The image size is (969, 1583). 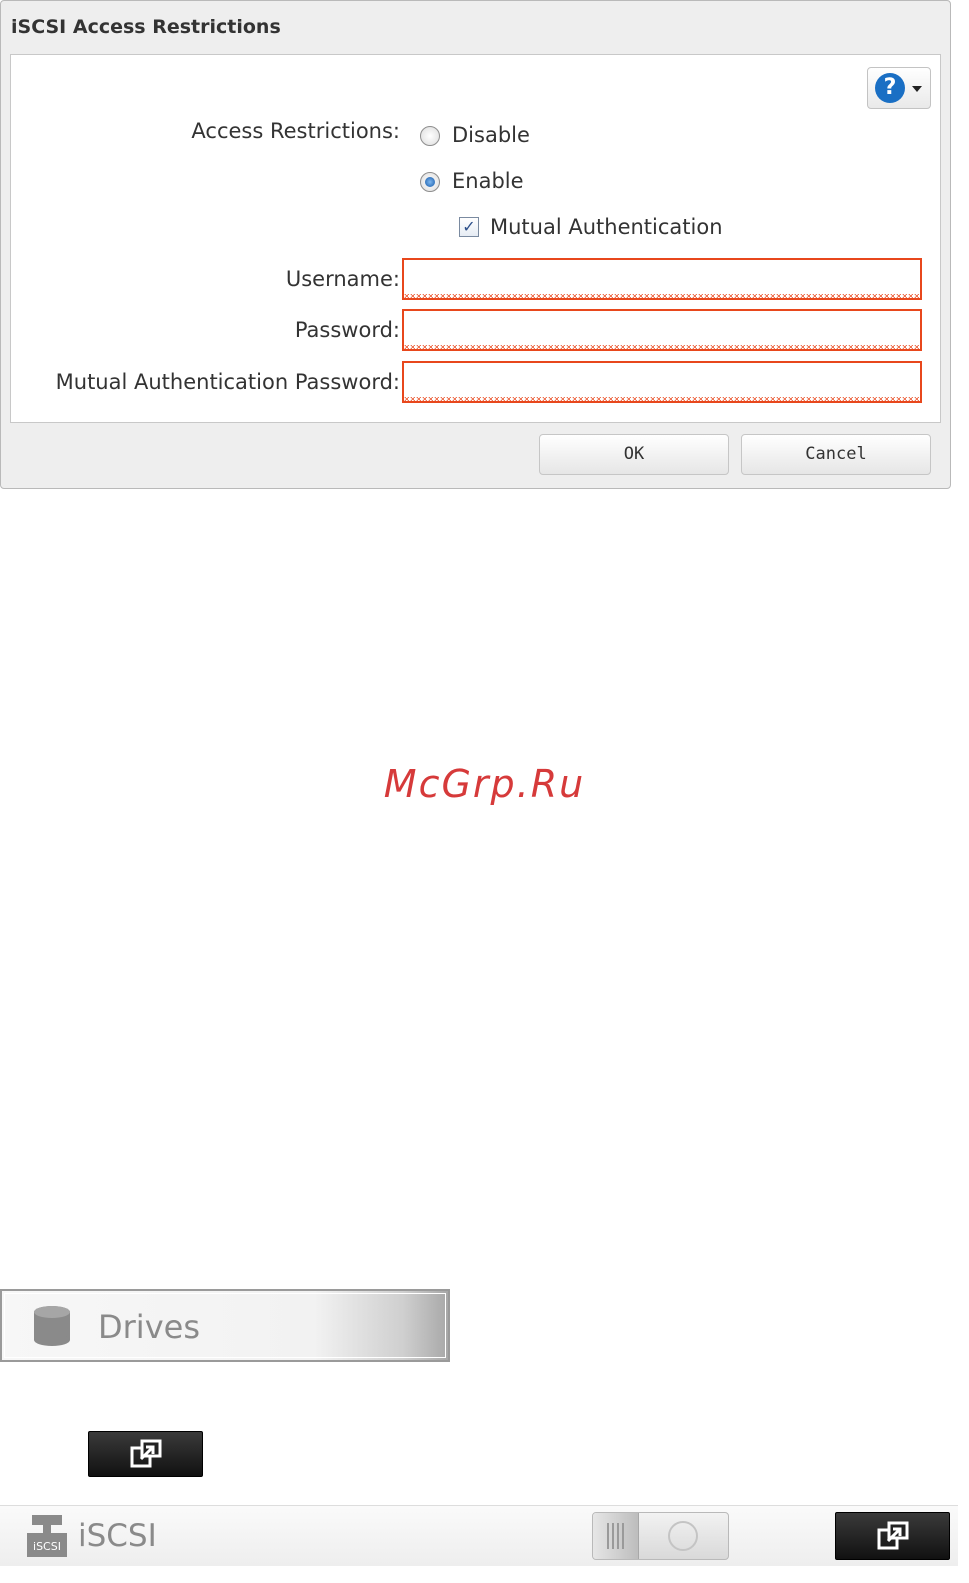 I want to click on mutual-auth-password-field-wrapper, so click(x=662, y=382).